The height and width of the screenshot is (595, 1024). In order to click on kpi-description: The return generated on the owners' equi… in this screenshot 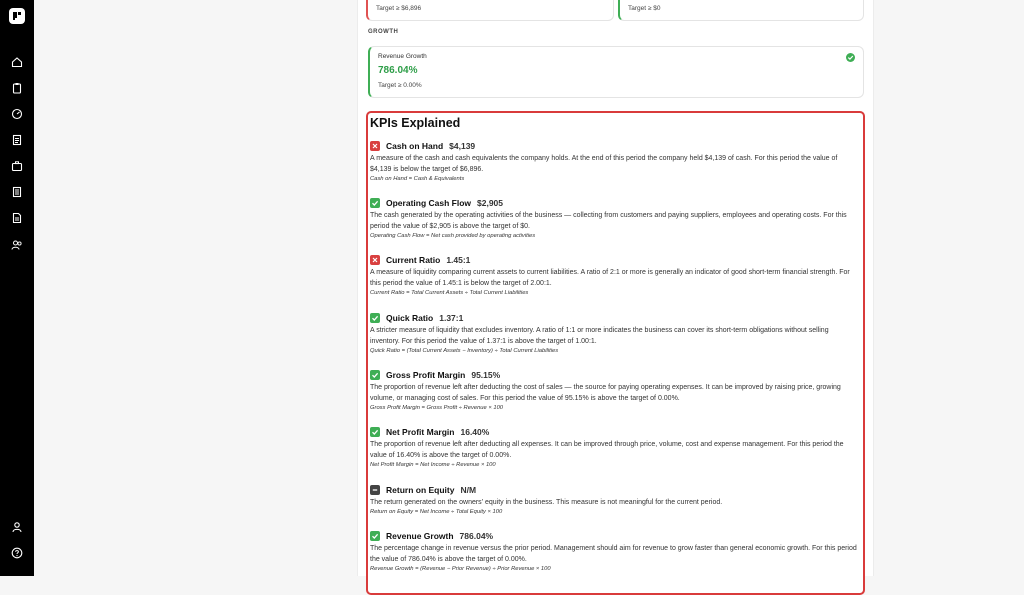, I will do `click(546, 502)`.